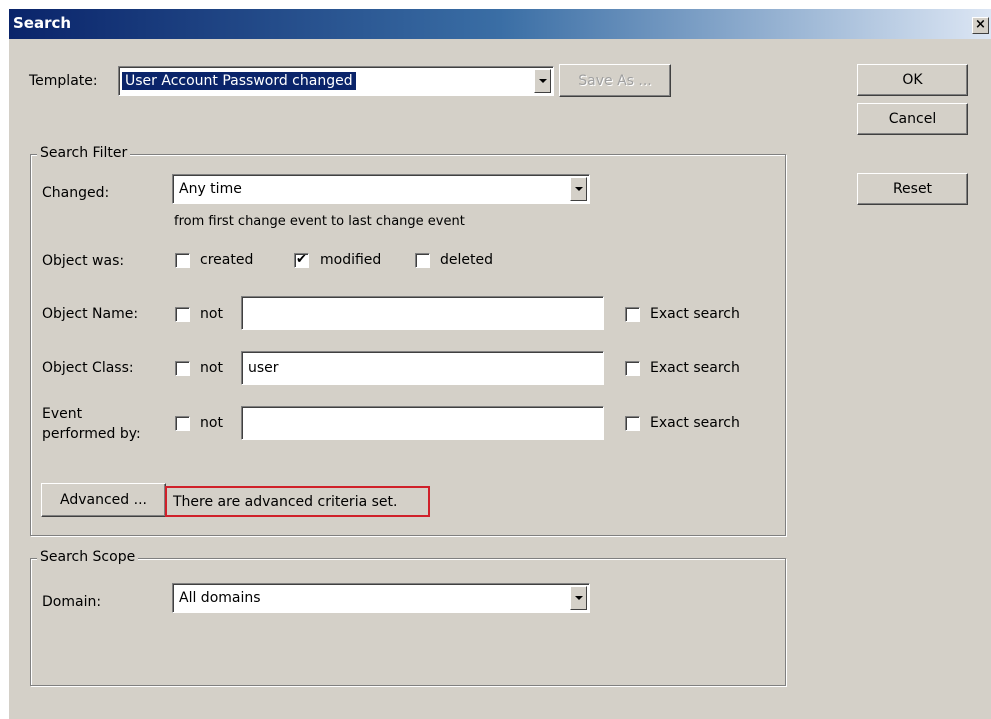 The image size is (991, 719). What do you see at coordinates (42, 23) in the screenshot?
I see `window-title: Search` at bounding box center [42, 23].